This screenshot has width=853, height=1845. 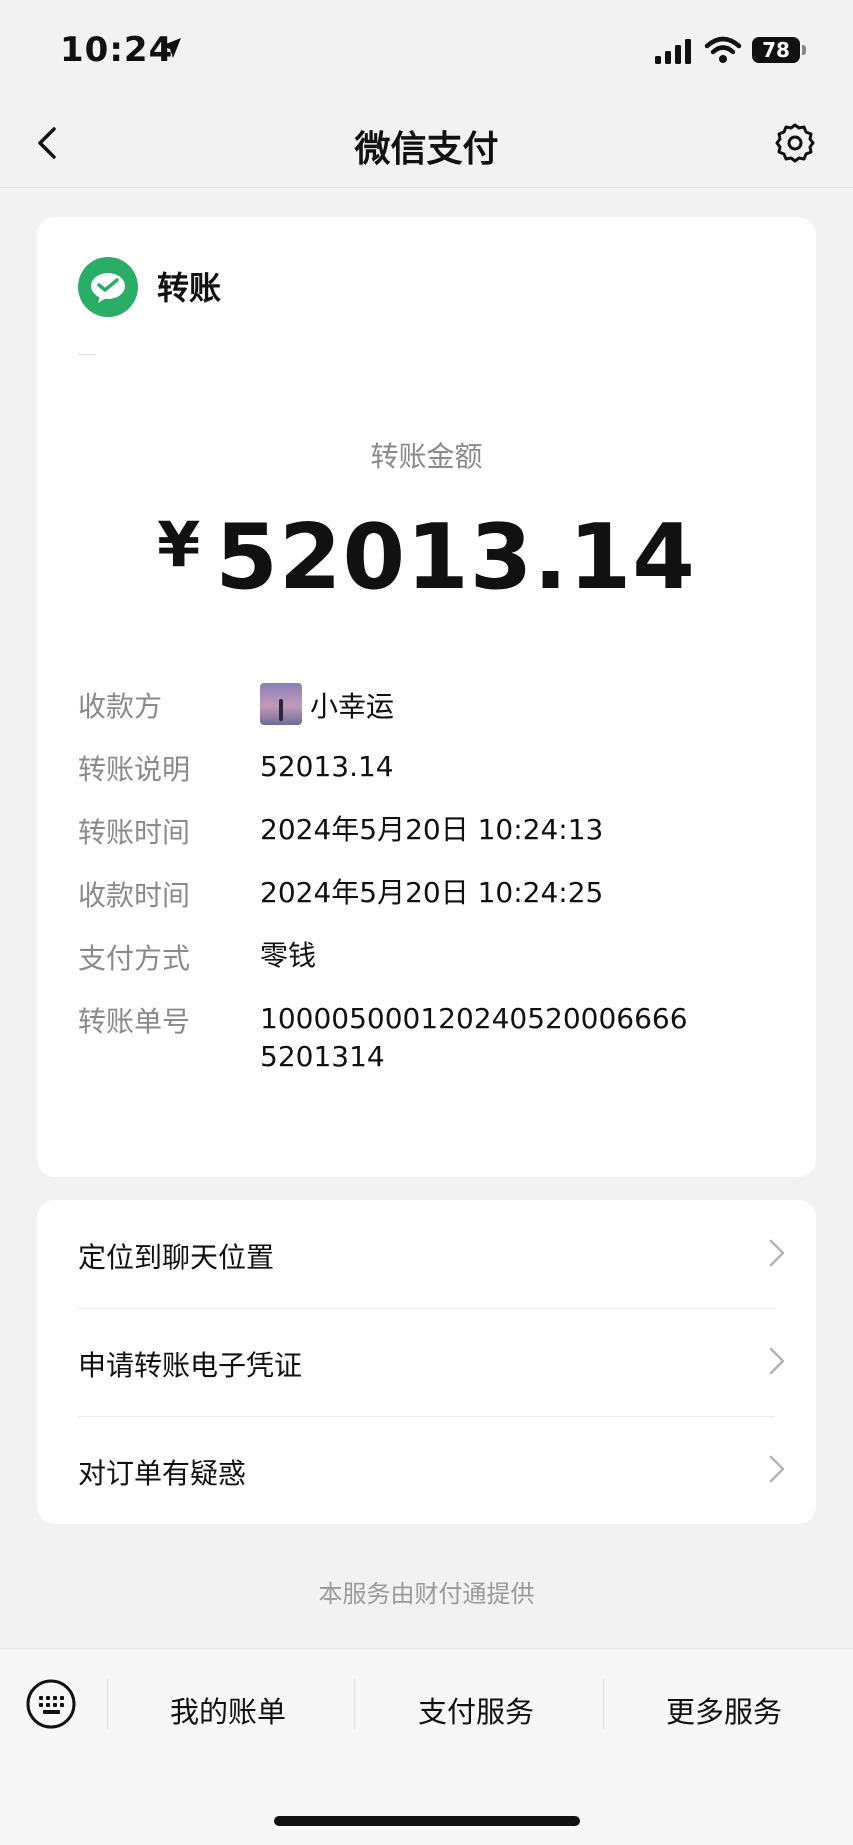 What do you see at coordinates (432, 892) in the screenshot?
I see `detail-value: 2024年5月20日 10:24:25` at bounding box center [432, 892].